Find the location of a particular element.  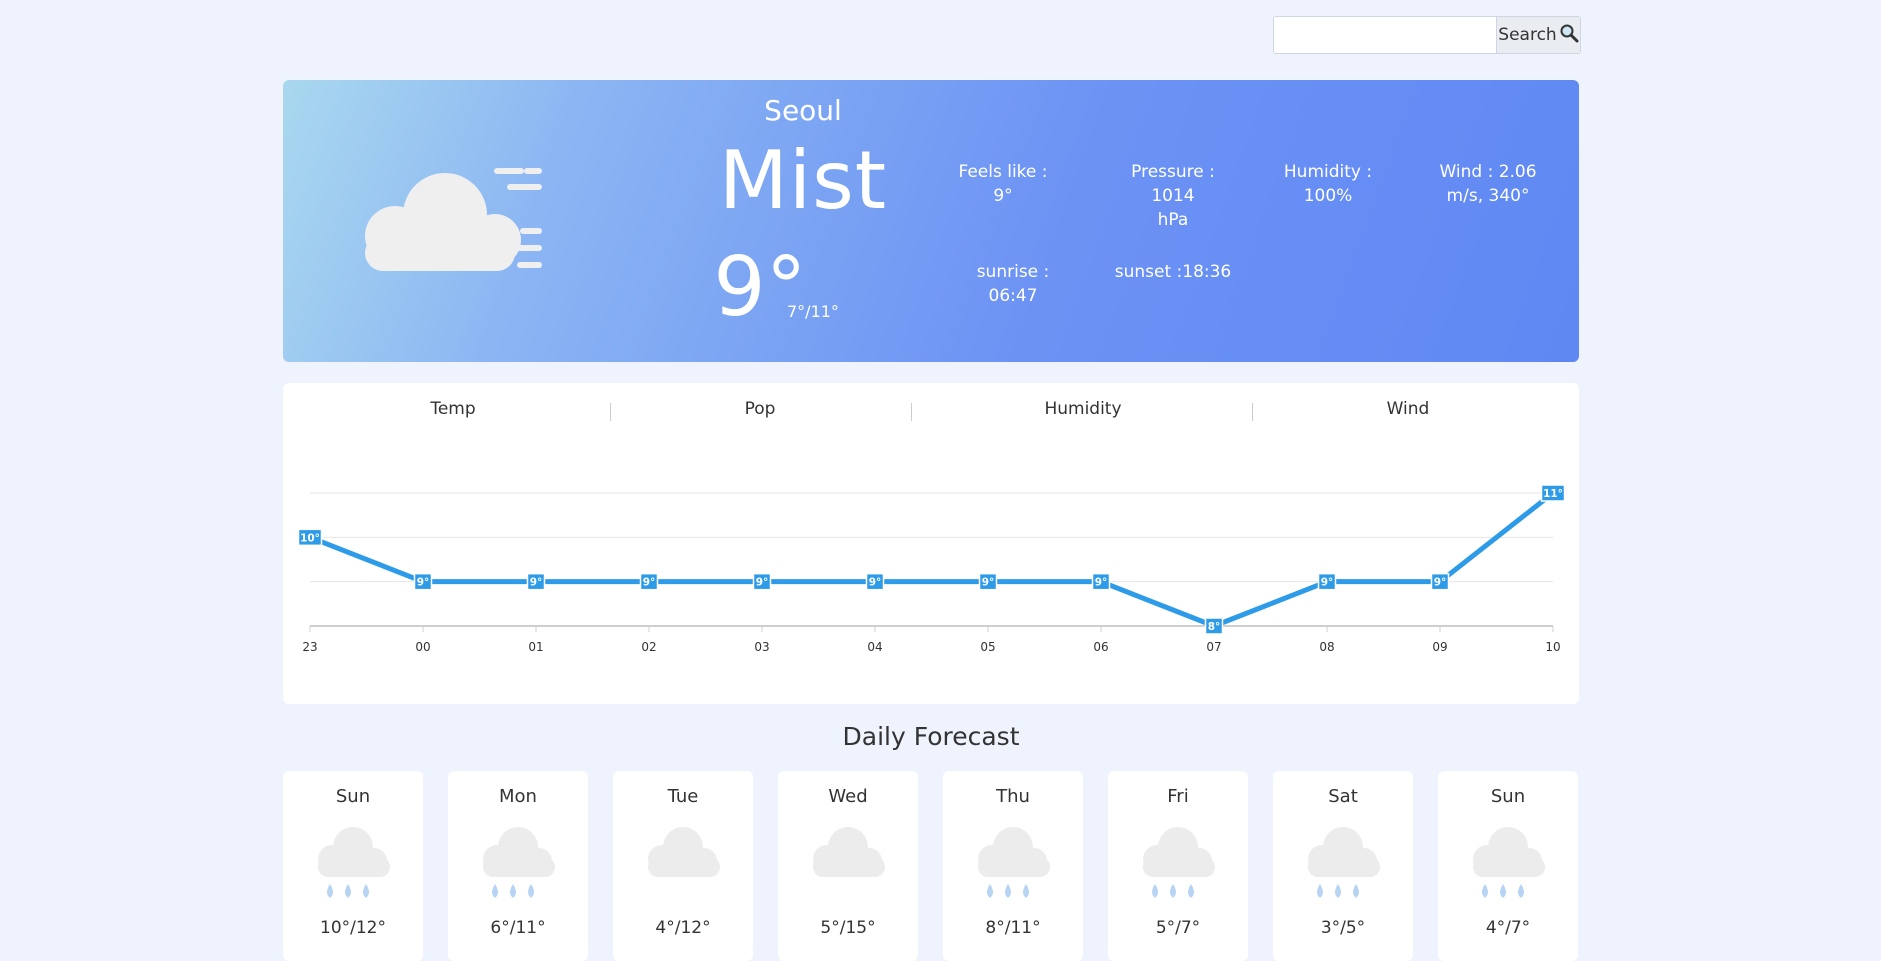

day-card: Tue 4°/12° is located at coordinates (683, 866).